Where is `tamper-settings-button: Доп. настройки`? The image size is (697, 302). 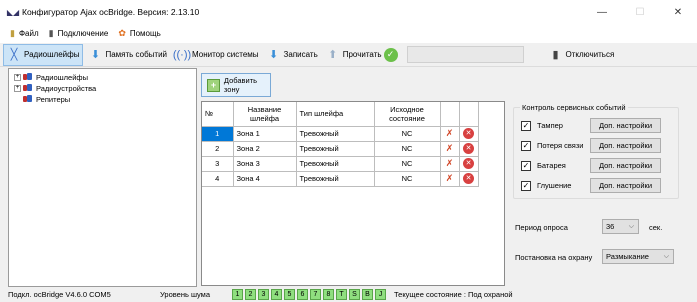
tamper-settings-button: Доп. настройки is located at coordinates (625, 125).